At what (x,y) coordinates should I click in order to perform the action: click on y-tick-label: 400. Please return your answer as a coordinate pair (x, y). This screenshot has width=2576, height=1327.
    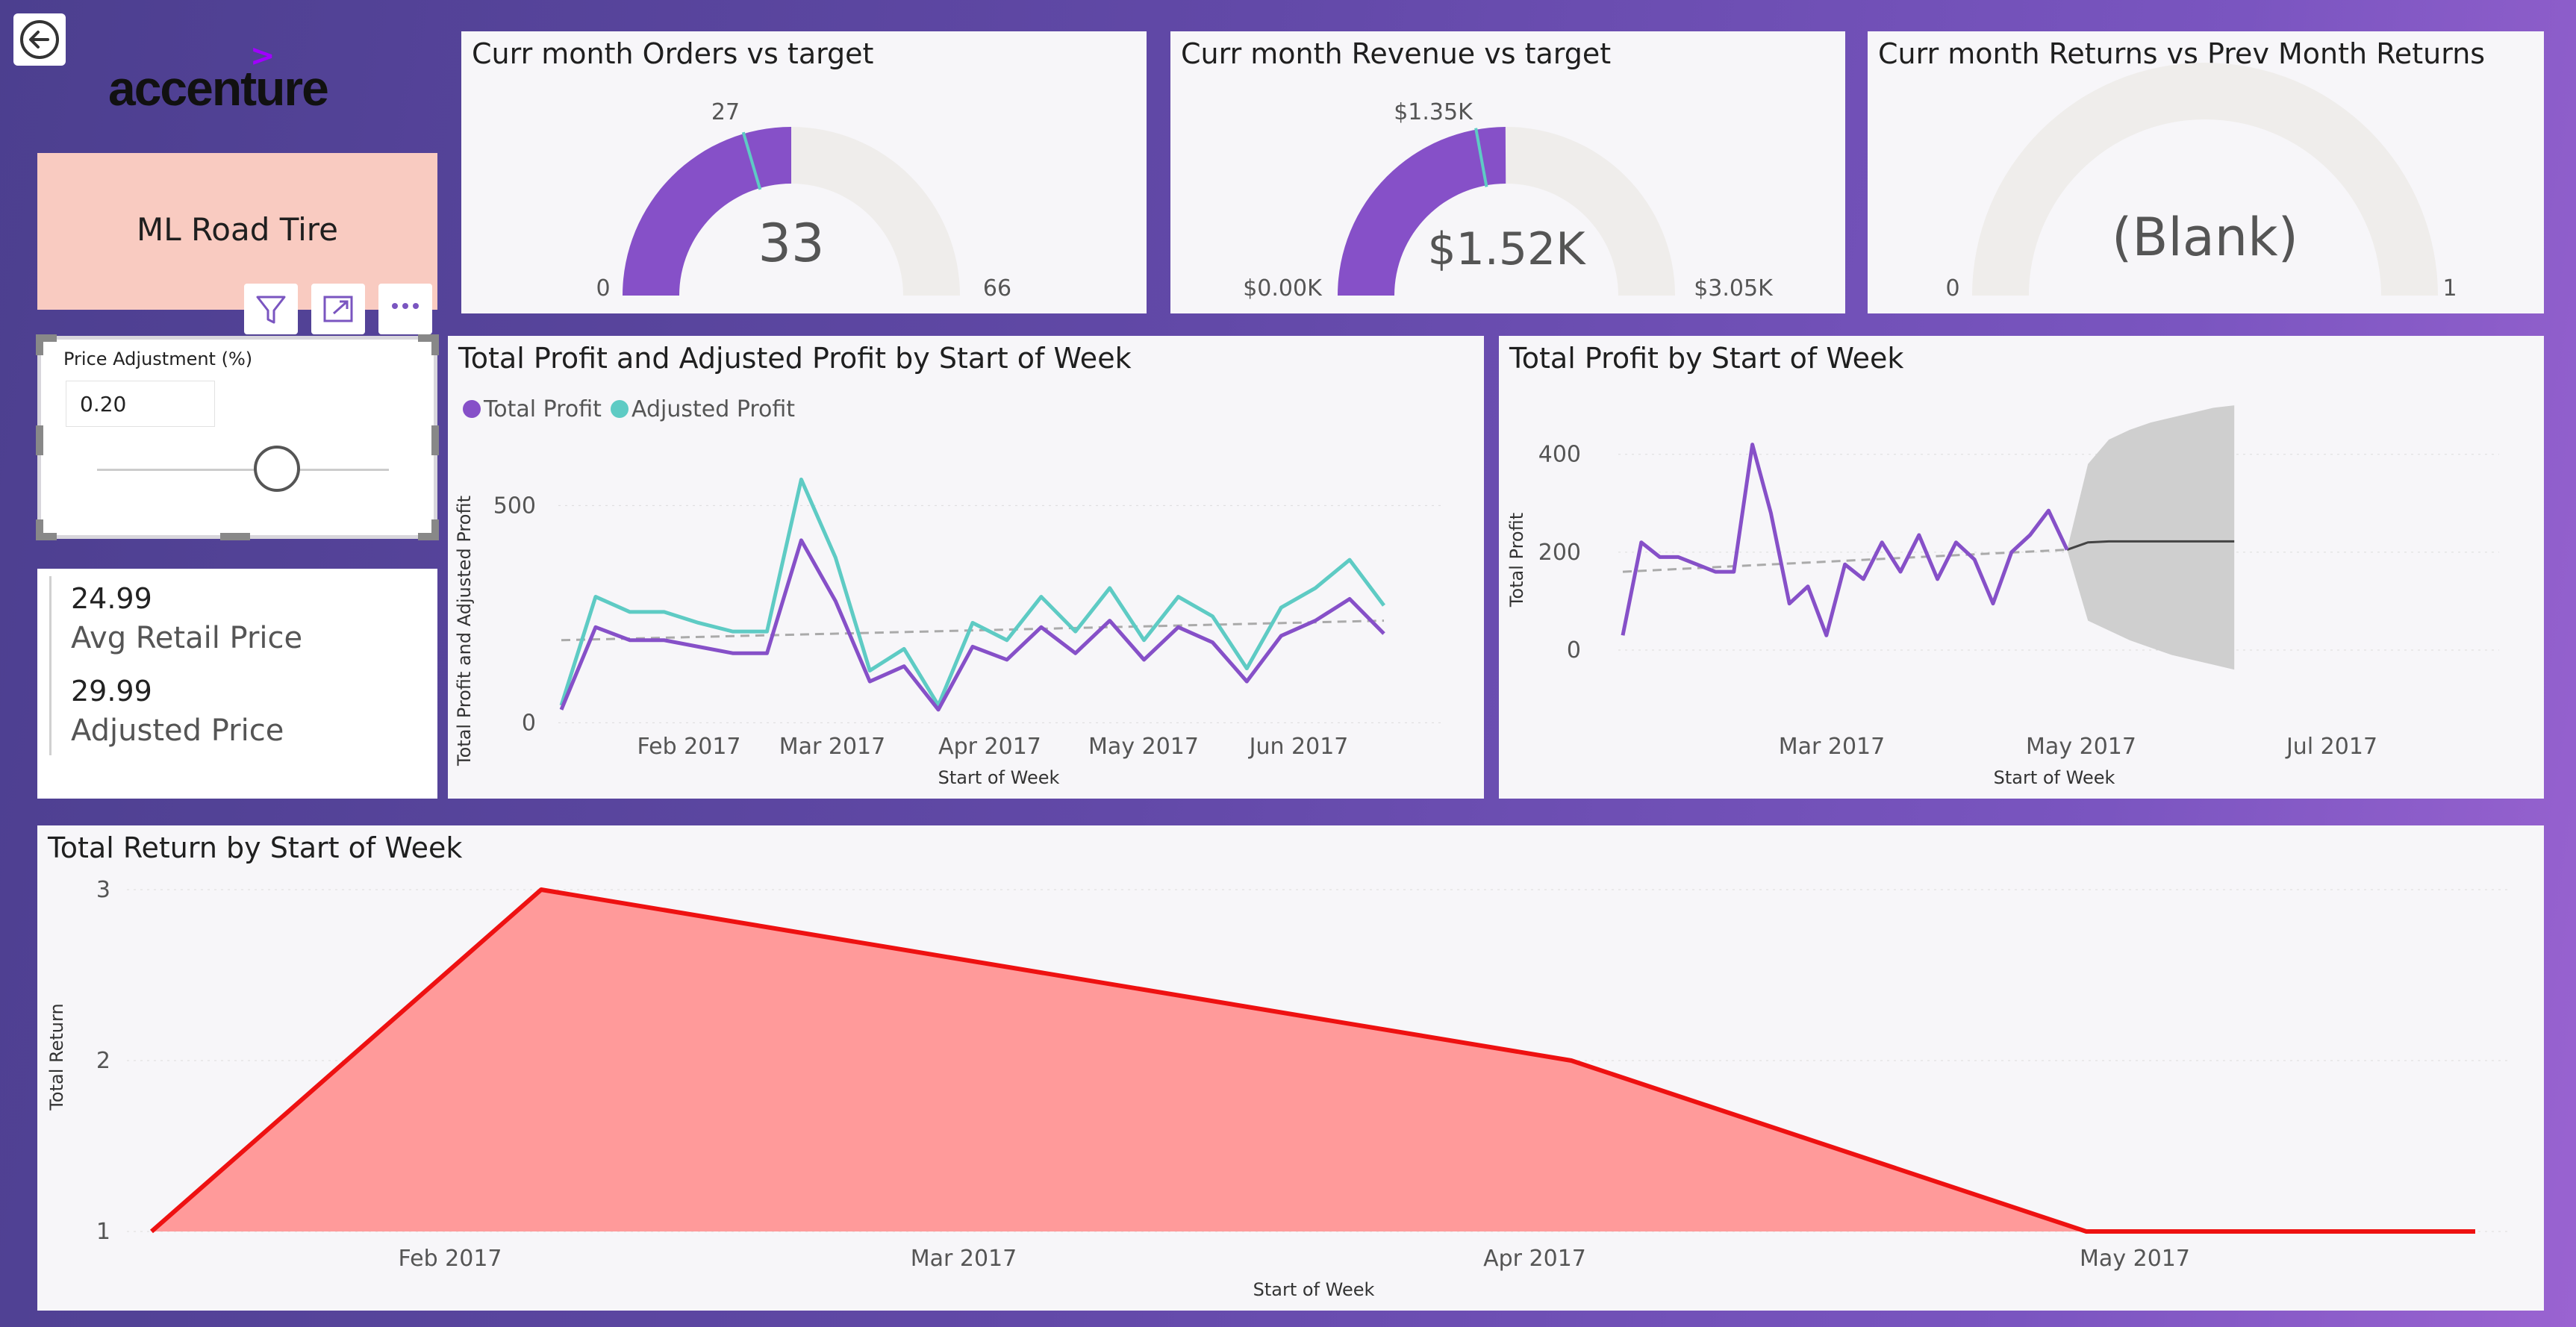
    Looking at the image, I should click on (1559, 455).